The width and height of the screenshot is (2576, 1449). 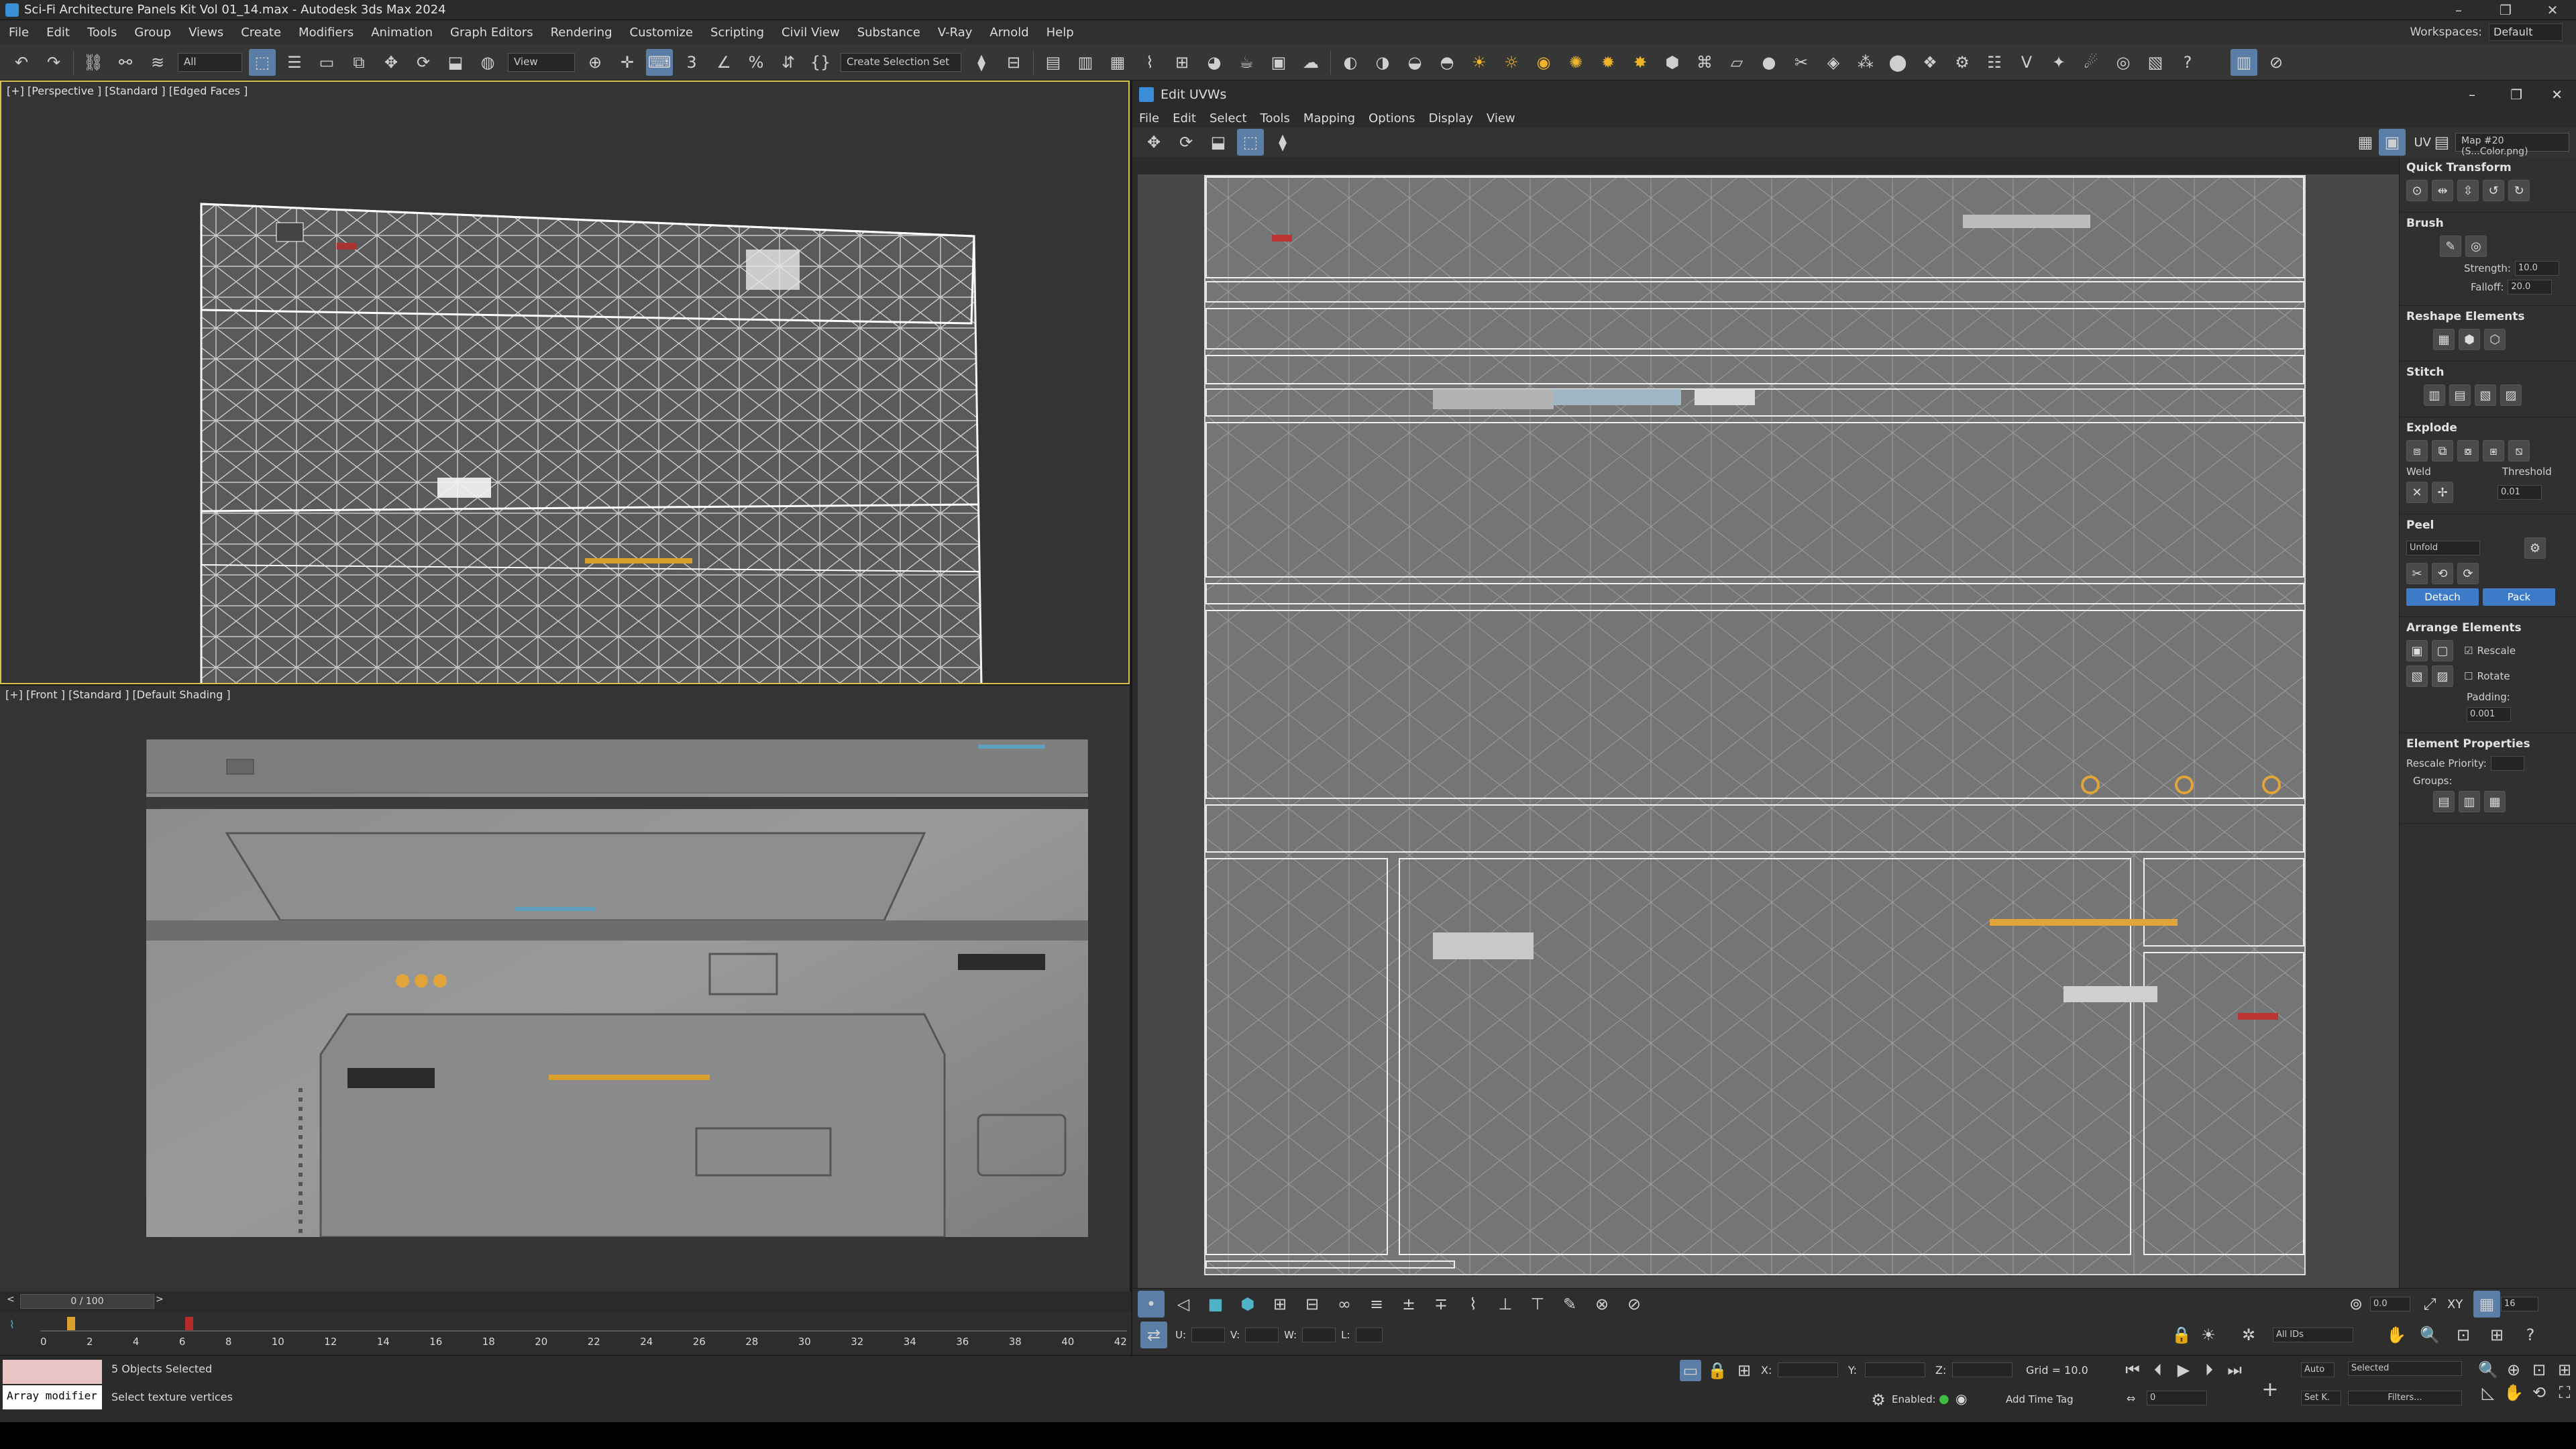 I want to click on vray-lister-icon: ☷, so click(x=1994, y=62).